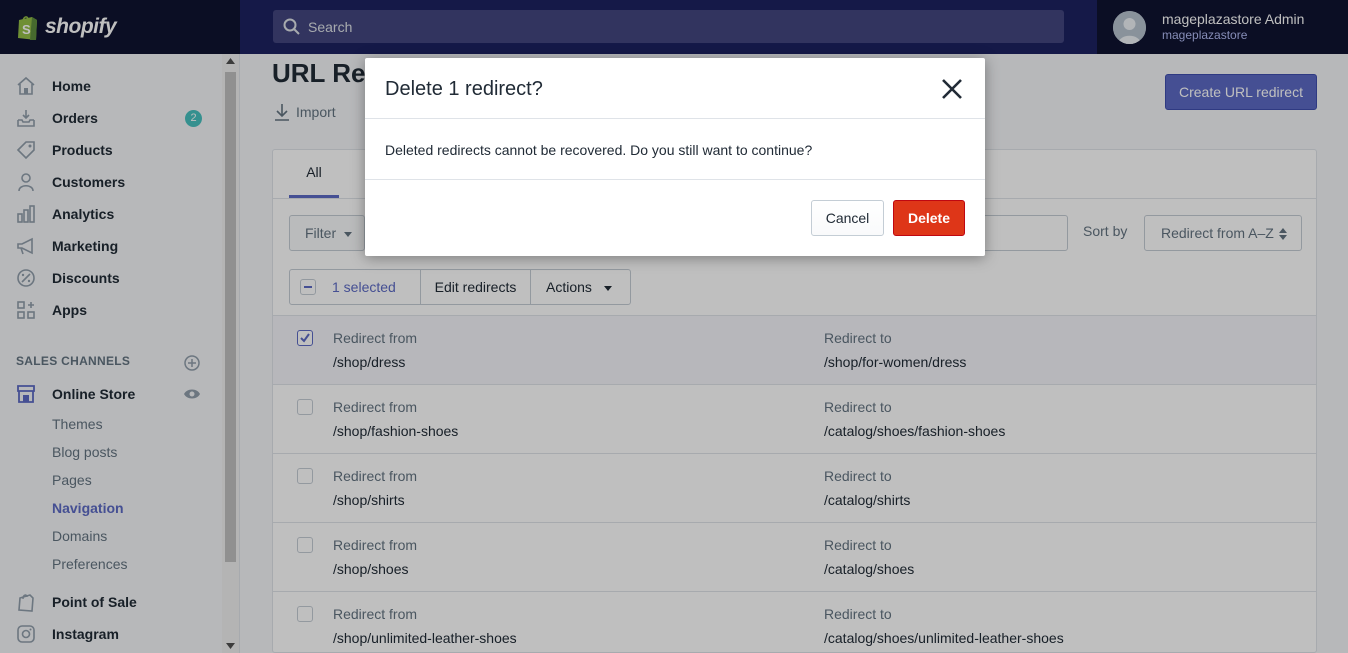 This screenshot has width=1348, height=653. What do you see at coordinates (929, 218) in the screenshot?
I see `delete-button: Delete` at bounding box center [929, 218].